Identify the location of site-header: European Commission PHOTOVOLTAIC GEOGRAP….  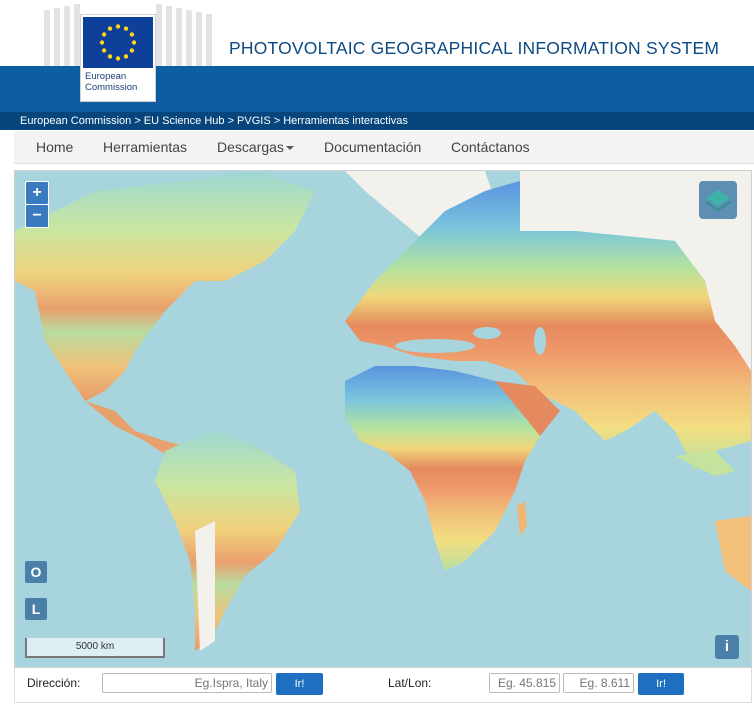
(377, 51).